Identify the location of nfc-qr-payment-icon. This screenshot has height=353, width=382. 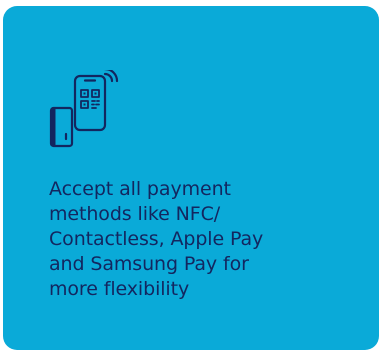
(85, 111).